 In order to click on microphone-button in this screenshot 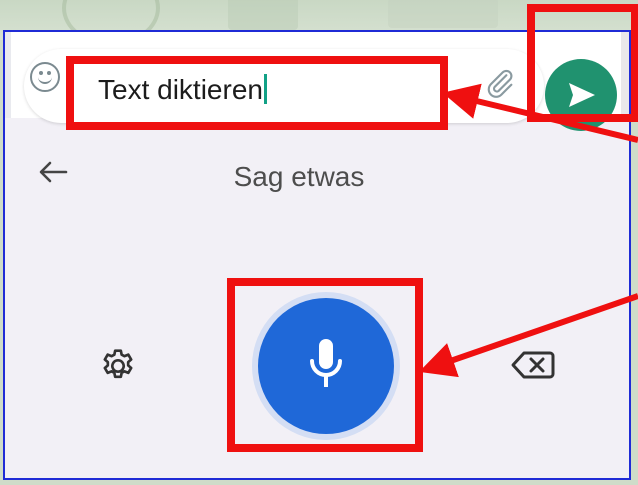, I will do `click(326, 366)`.